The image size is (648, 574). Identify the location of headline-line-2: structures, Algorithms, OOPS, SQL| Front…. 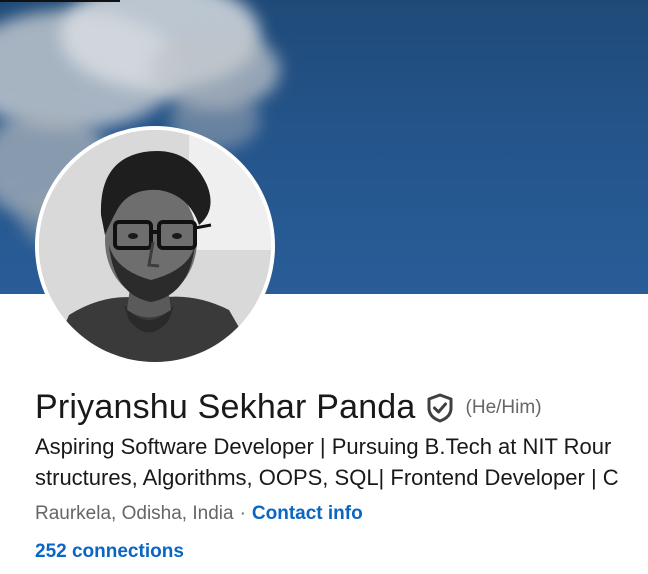
(327, 477).